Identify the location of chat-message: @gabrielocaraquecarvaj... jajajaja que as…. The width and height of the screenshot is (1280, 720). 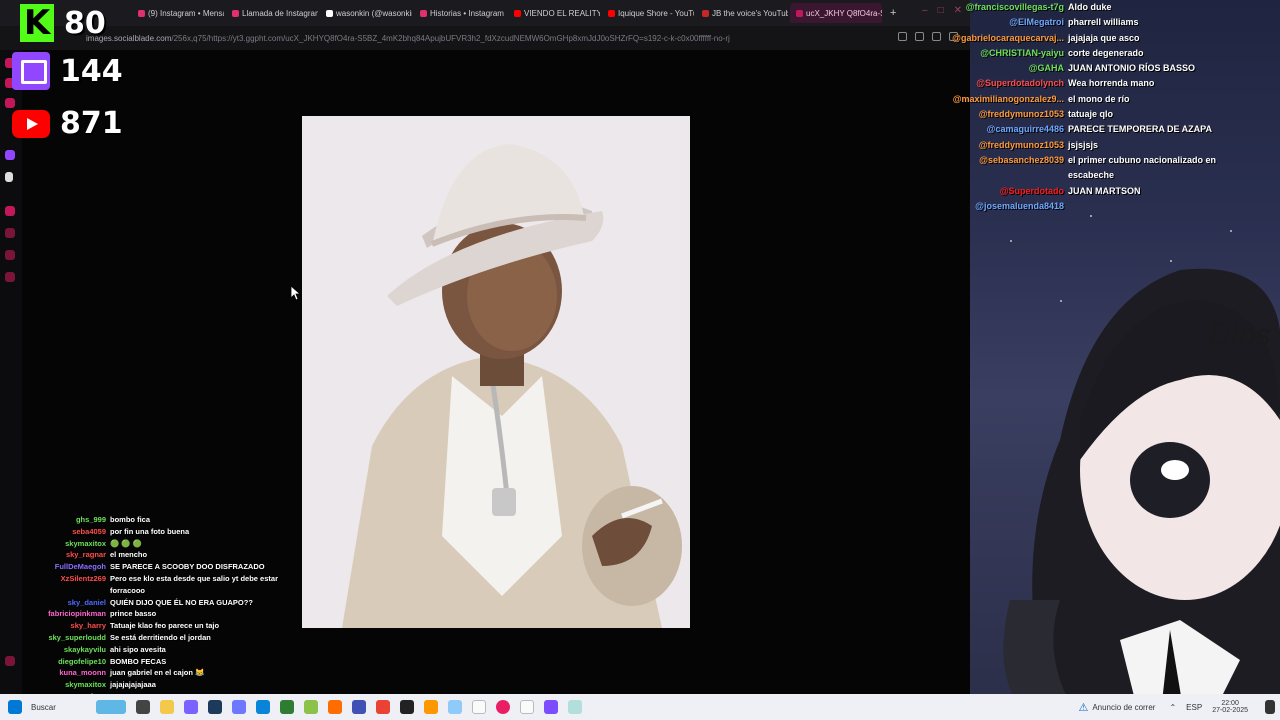
(1105, 38).